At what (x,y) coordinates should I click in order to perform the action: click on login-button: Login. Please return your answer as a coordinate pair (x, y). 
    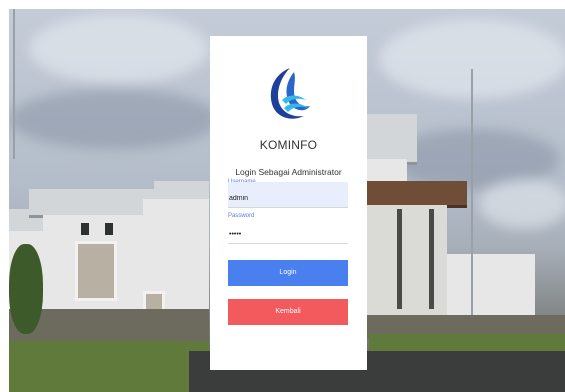
    Looking at the image, I should click on (288, 273).